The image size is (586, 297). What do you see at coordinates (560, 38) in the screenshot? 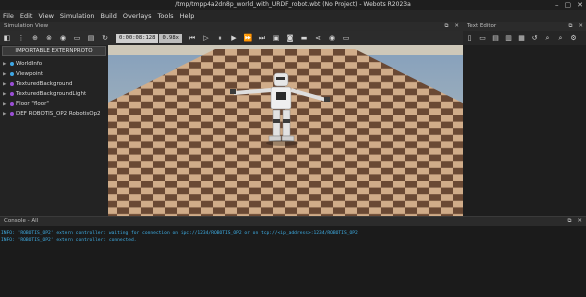
I see `replace-icon: ⌕` at bounding box center [560, 38].